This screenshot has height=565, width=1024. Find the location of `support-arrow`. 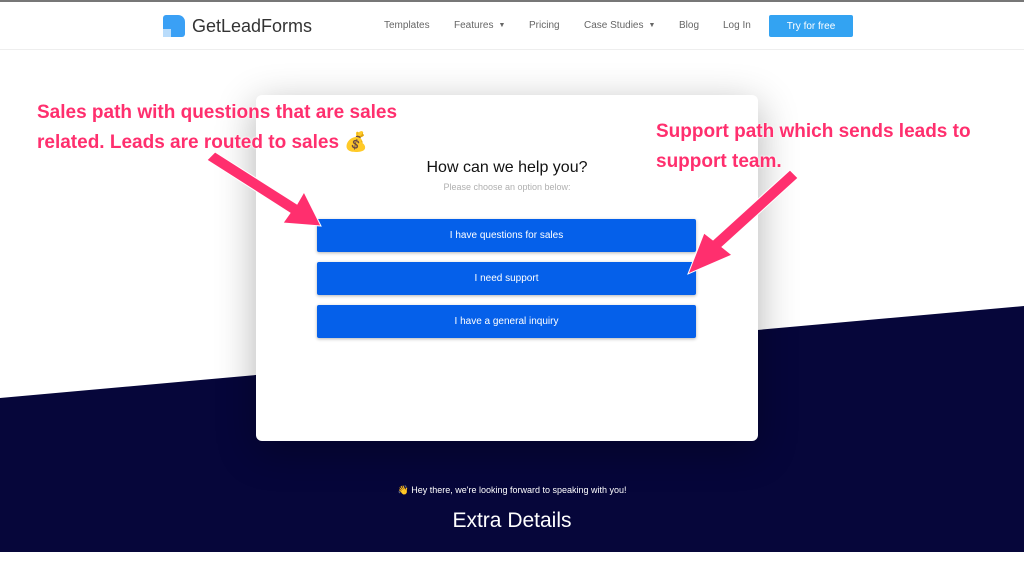

support-arrow is located at coordinates (743, 222).